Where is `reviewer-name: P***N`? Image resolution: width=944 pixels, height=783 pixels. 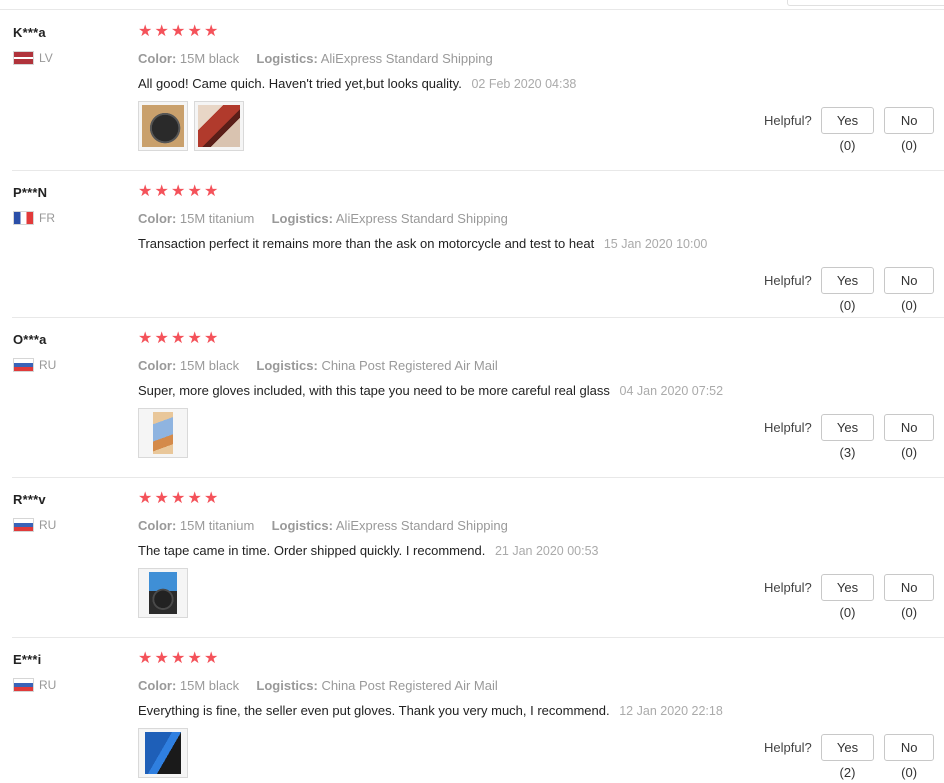
reviewer-name: P***N is located at coordinates (30, 192).